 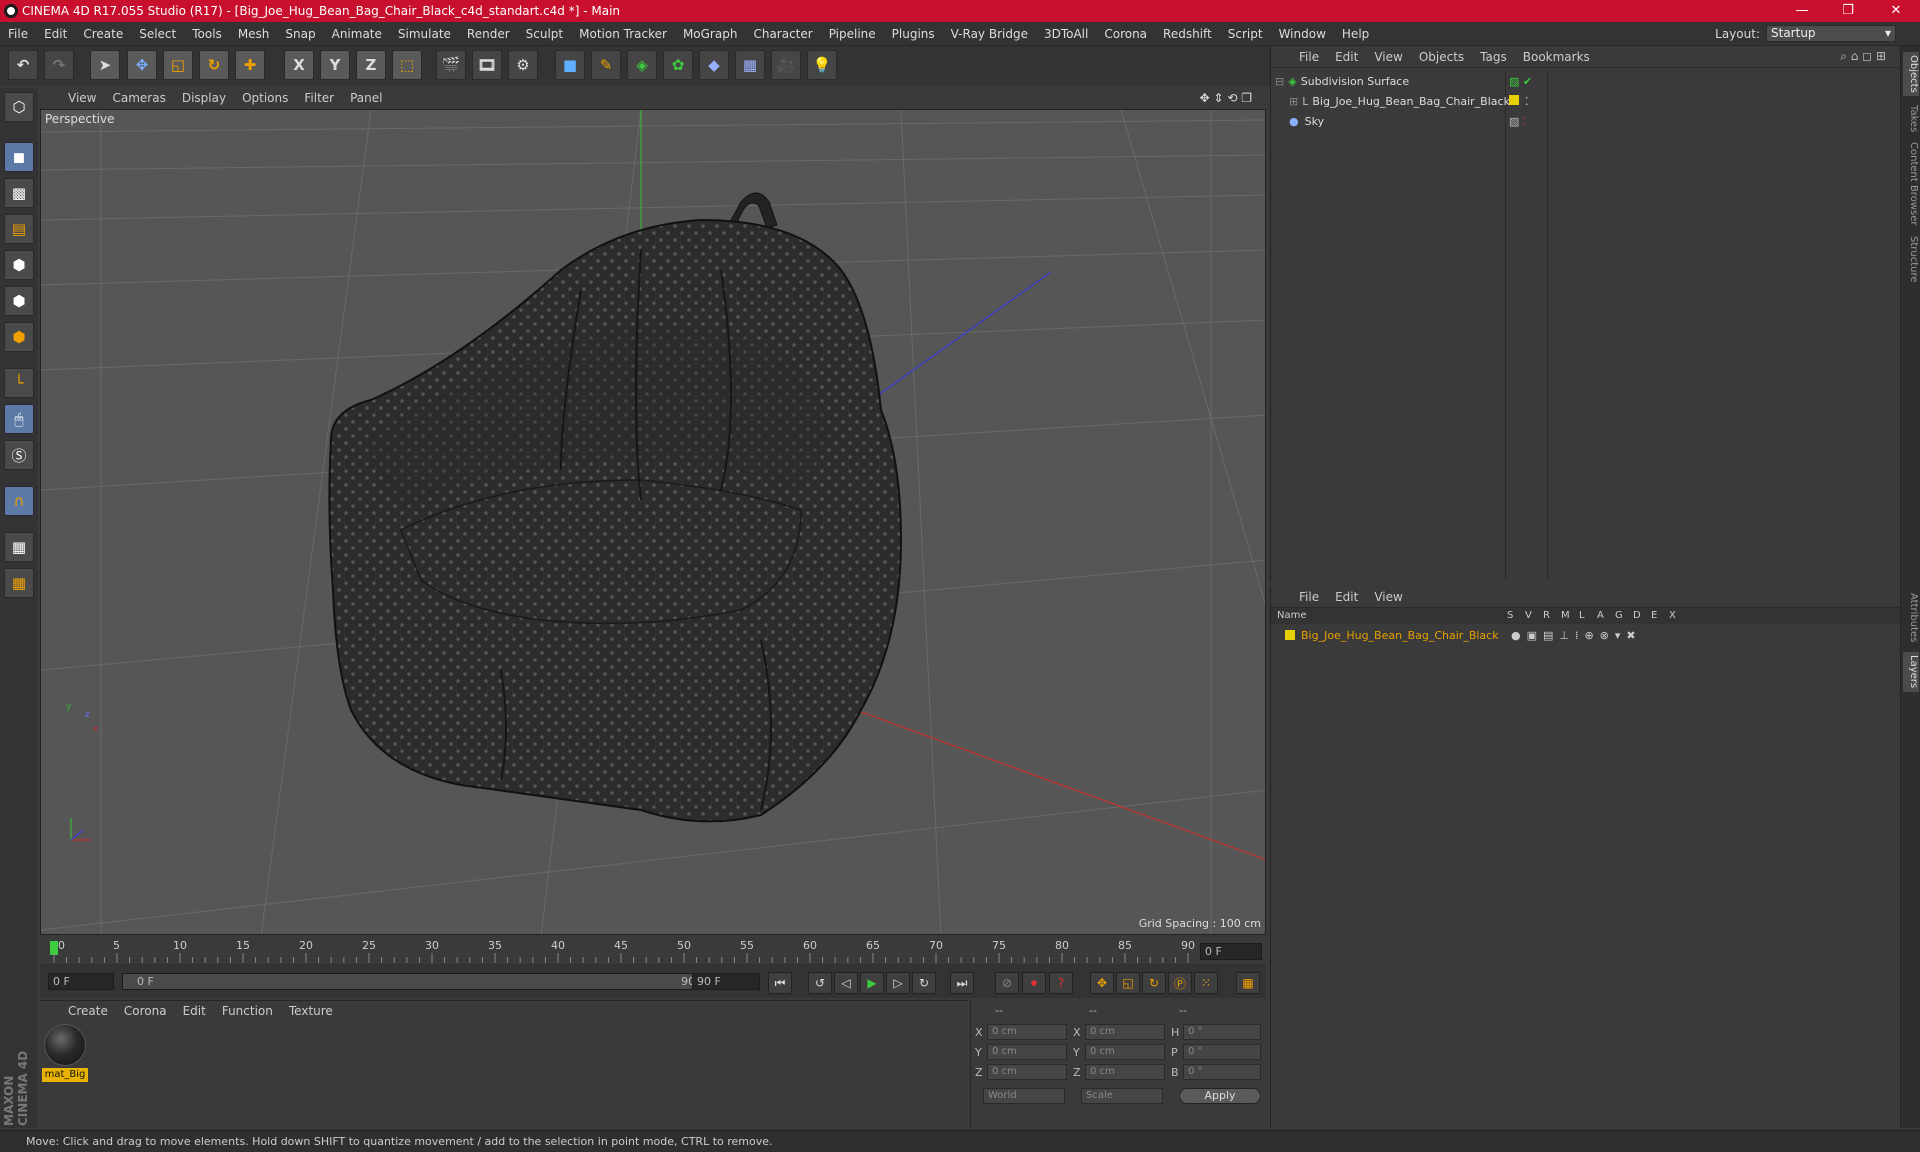 What do you see at coordinates (1245, 34) in the screenshot?
I see `menu-script: Script` at bounding box center [1245, 34].